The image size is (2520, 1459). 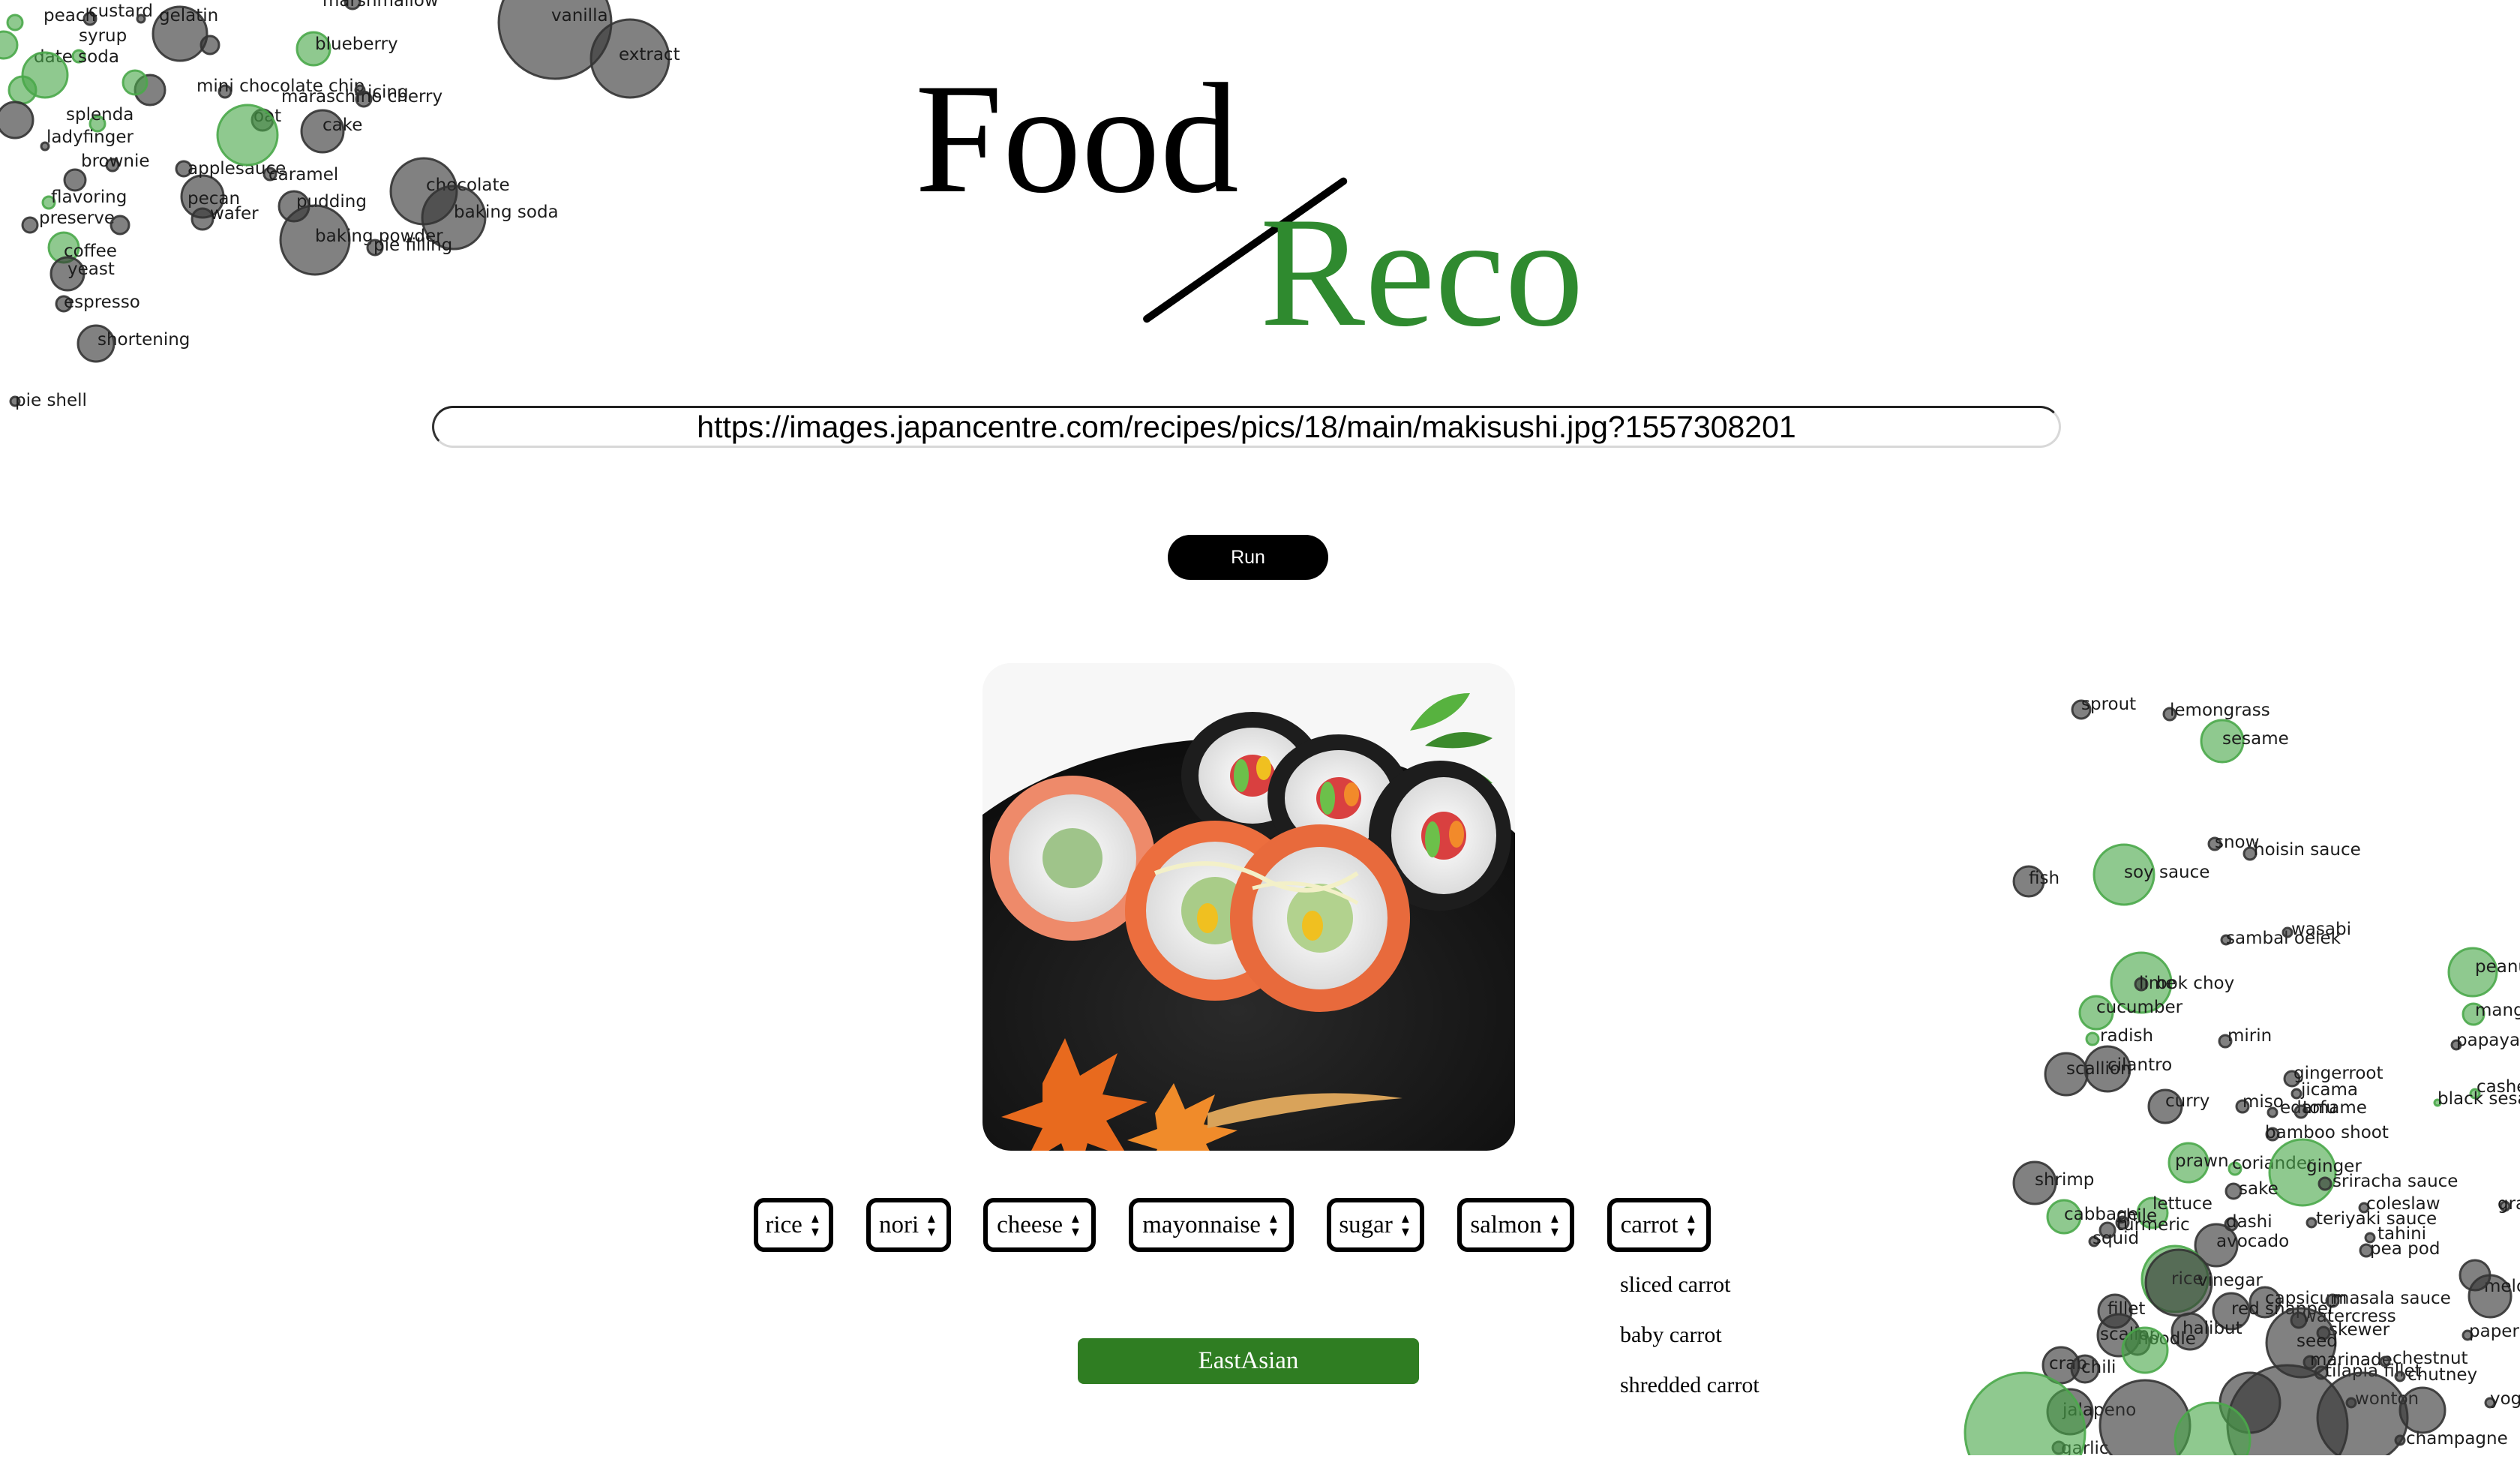 What do you see at coordinates (2283, 1309) in the screenshot?
I see `ingredient-bubble-label: red snapper` at bounding box center [2283, 1309].